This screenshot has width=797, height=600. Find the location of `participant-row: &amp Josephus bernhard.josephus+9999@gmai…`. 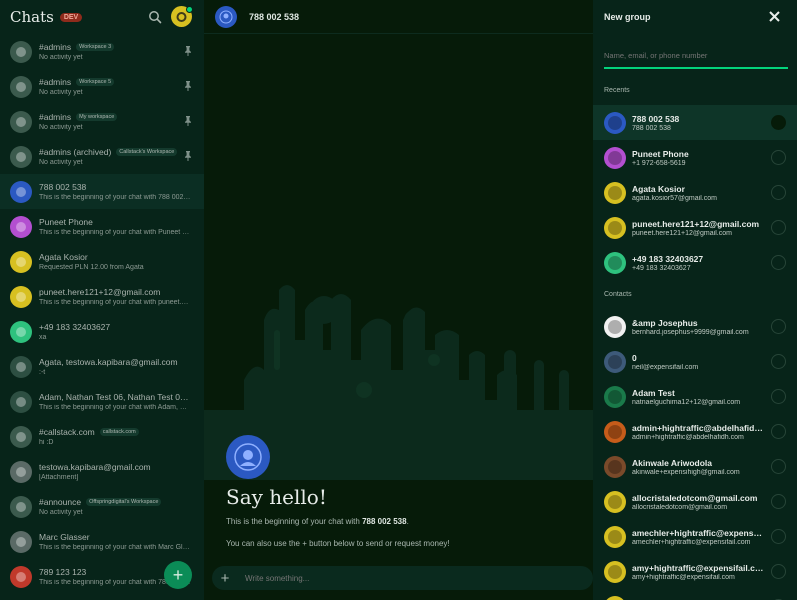

participant-row: &amp Josephus bernhard.josephus+9999@gmai… is located at coordinates (695, 326).